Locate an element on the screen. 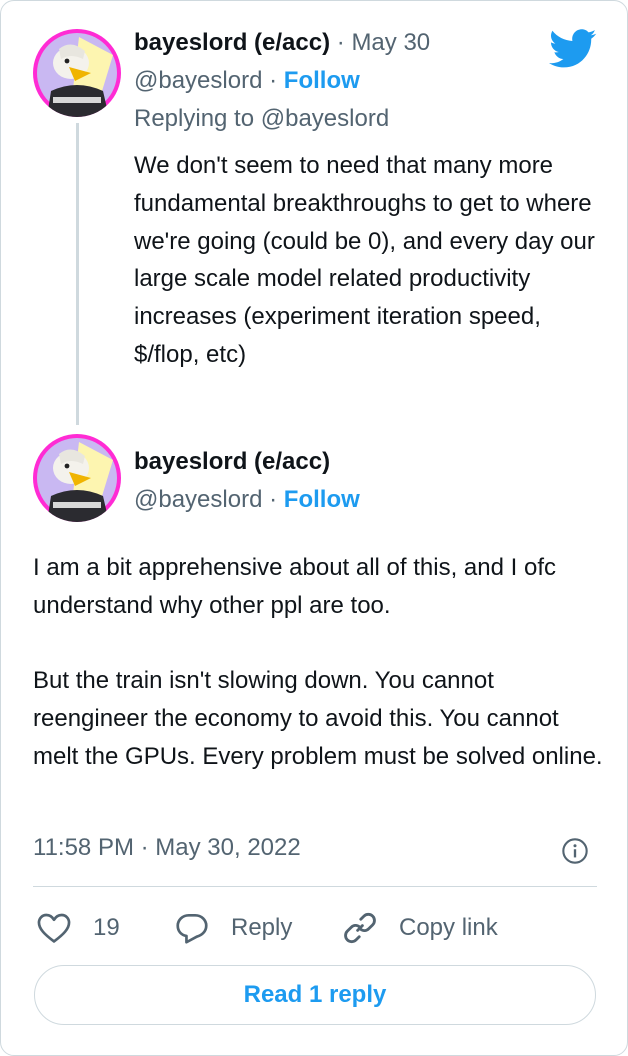  info-icon is located at coordinates (575, 851).